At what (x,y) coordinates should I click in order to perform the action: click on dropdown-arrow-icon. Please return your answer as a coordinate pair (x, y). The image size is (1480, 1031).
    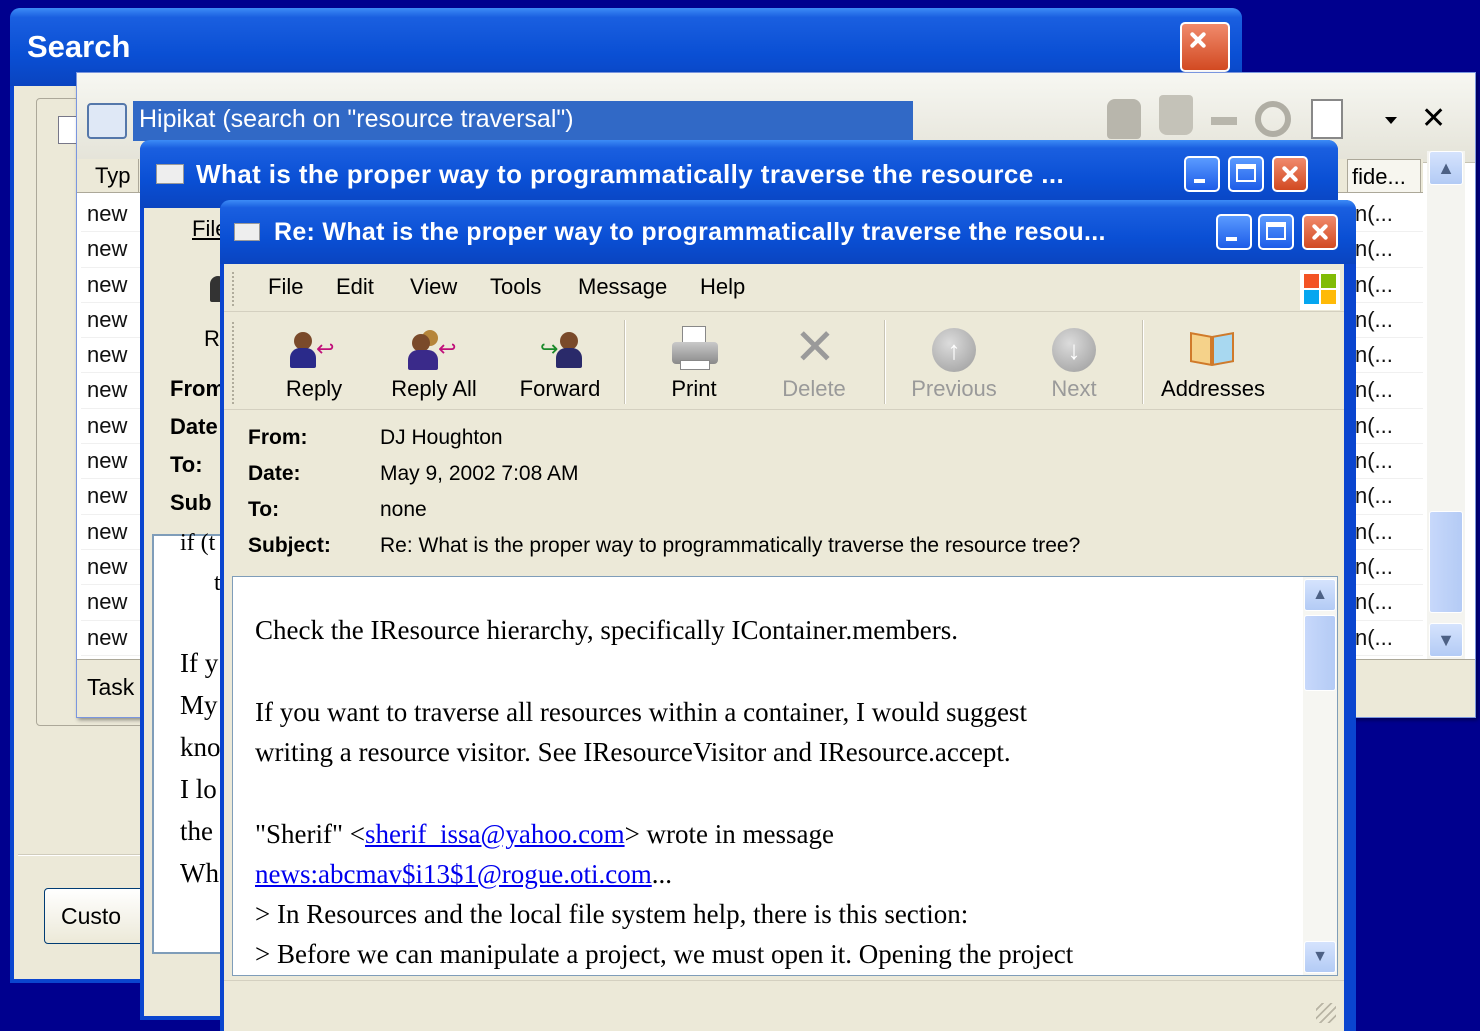
    Looking at the image, I should click on (1391, 120).